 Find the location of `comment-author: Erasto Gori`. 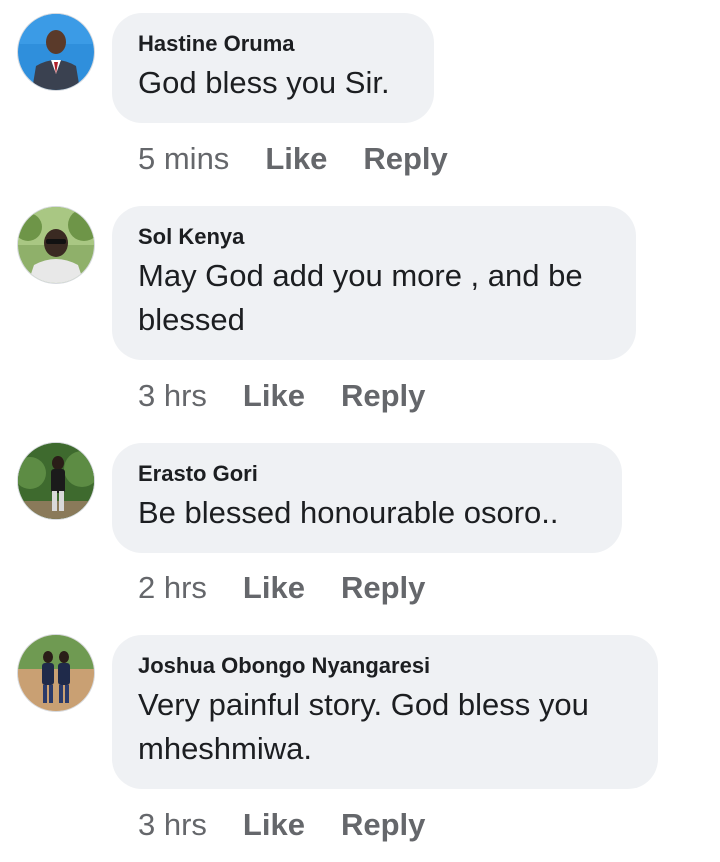

comment-author: Erasto Gori is located at coordinates (367, 474).